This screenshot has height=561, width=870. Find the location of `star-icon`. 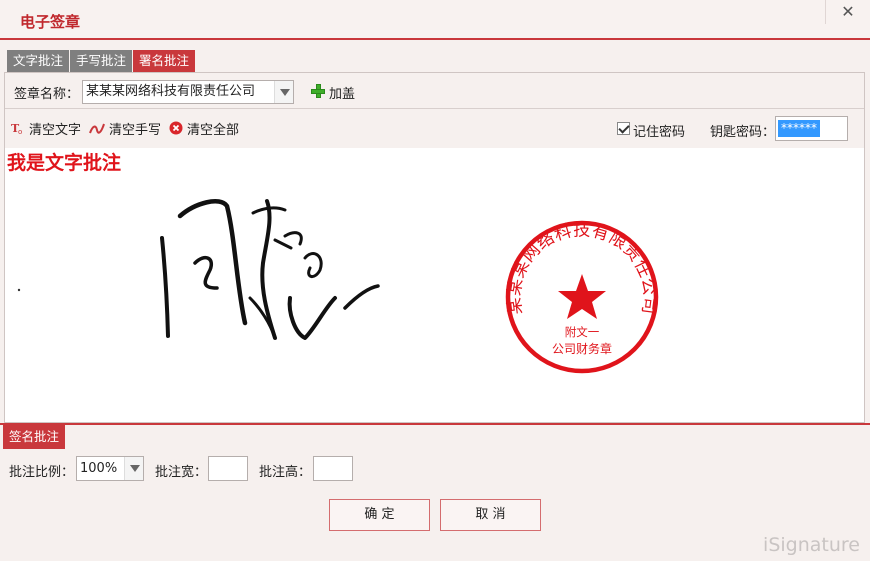

star-icon is located at coordinates (582, 296).